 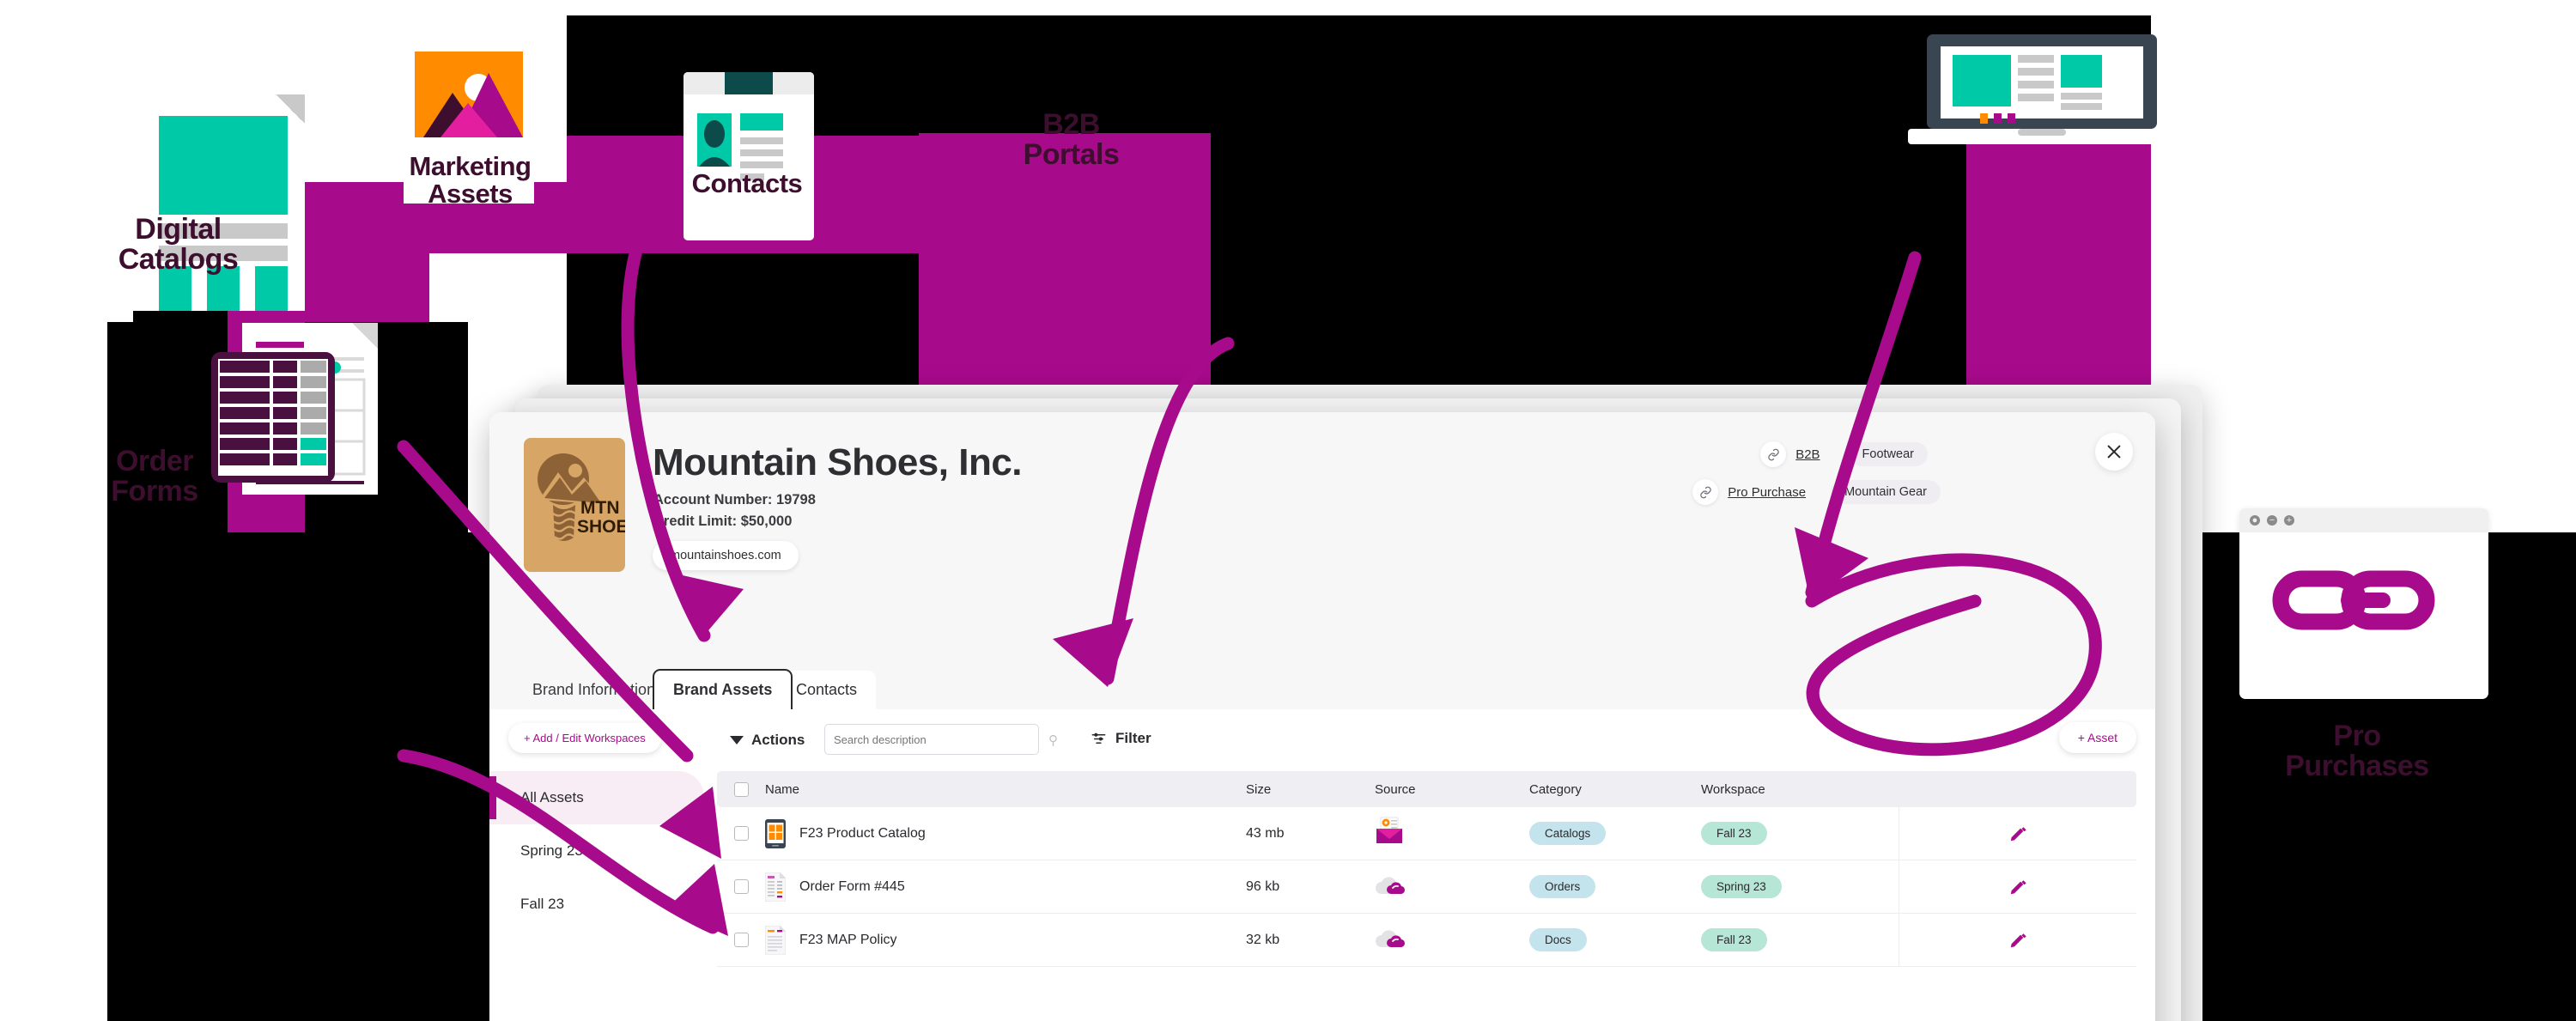 What do you see at coordinates (2289, 520) in the screenshot?
I see `browser-maximize-icon: +` at bounding box center [2289, 520].